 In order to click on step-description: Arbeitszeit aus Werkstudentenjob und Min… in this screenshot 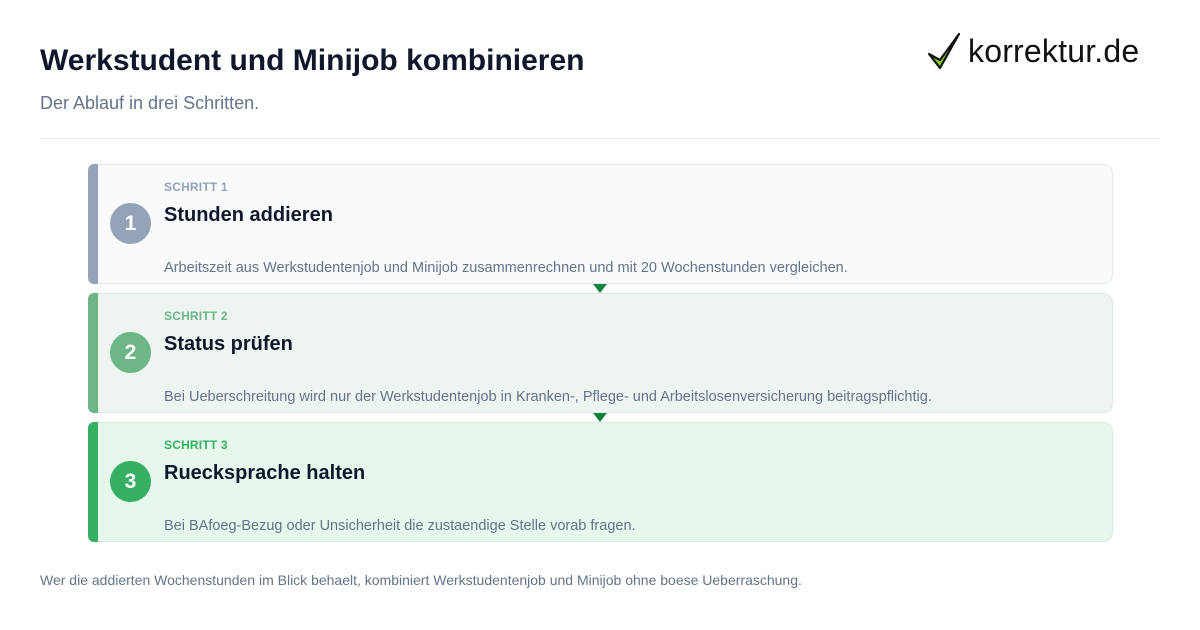, I will do `click(506, 268)`.